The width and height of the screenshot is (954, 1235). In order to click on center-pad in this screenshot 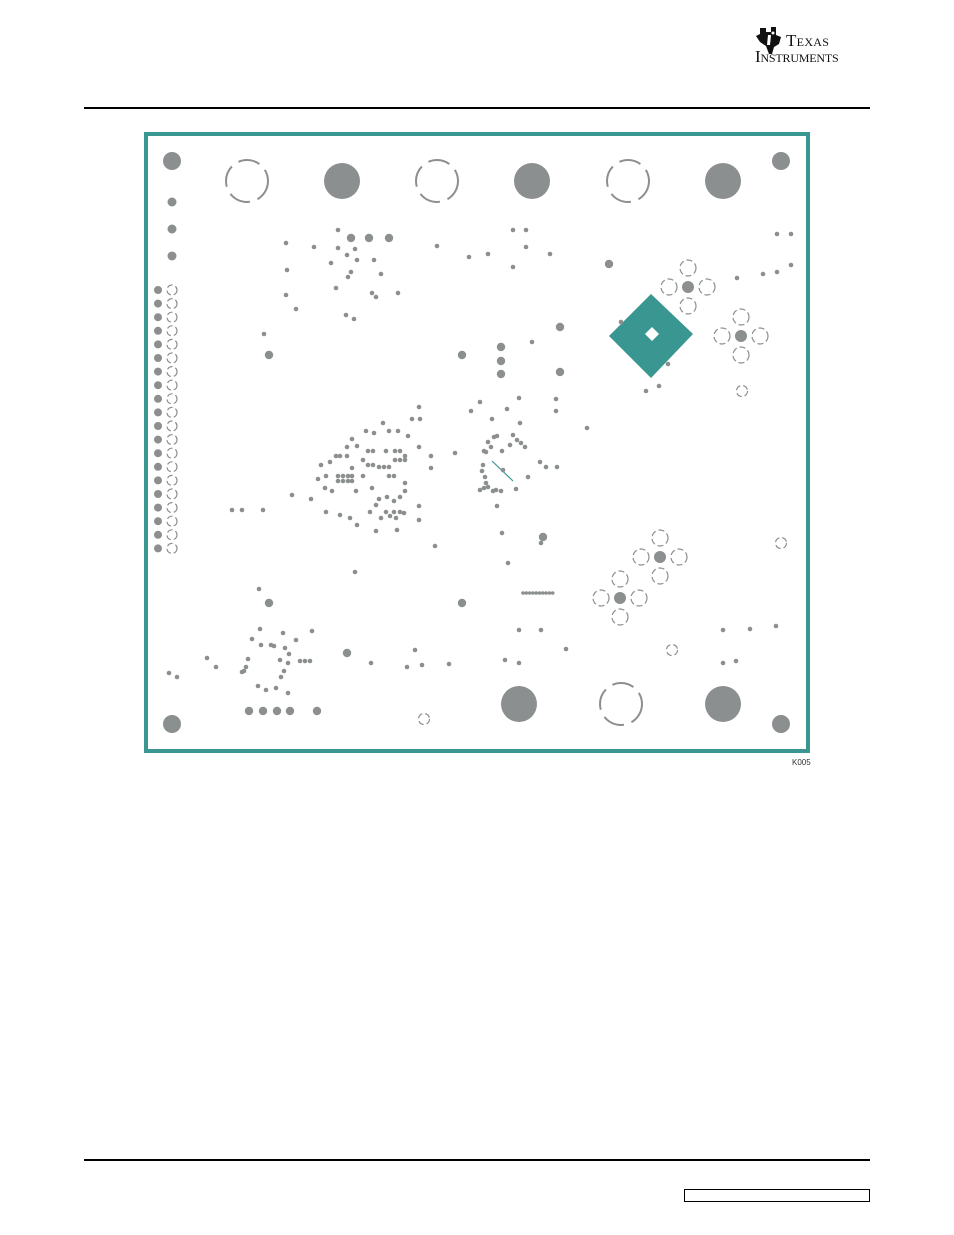, I will do `click(620, 598)`.